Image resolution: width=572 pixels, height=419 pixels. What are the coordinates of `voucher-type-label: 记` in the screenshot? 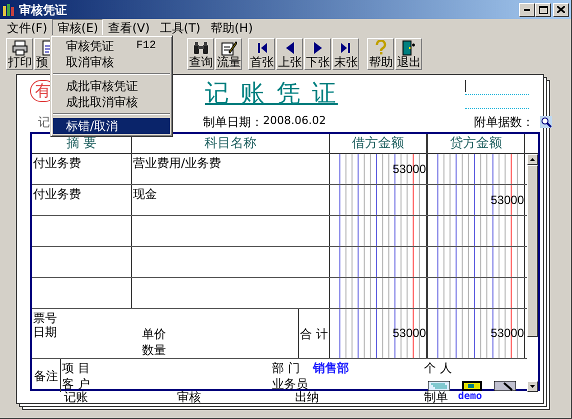 It's located at (44, 122).